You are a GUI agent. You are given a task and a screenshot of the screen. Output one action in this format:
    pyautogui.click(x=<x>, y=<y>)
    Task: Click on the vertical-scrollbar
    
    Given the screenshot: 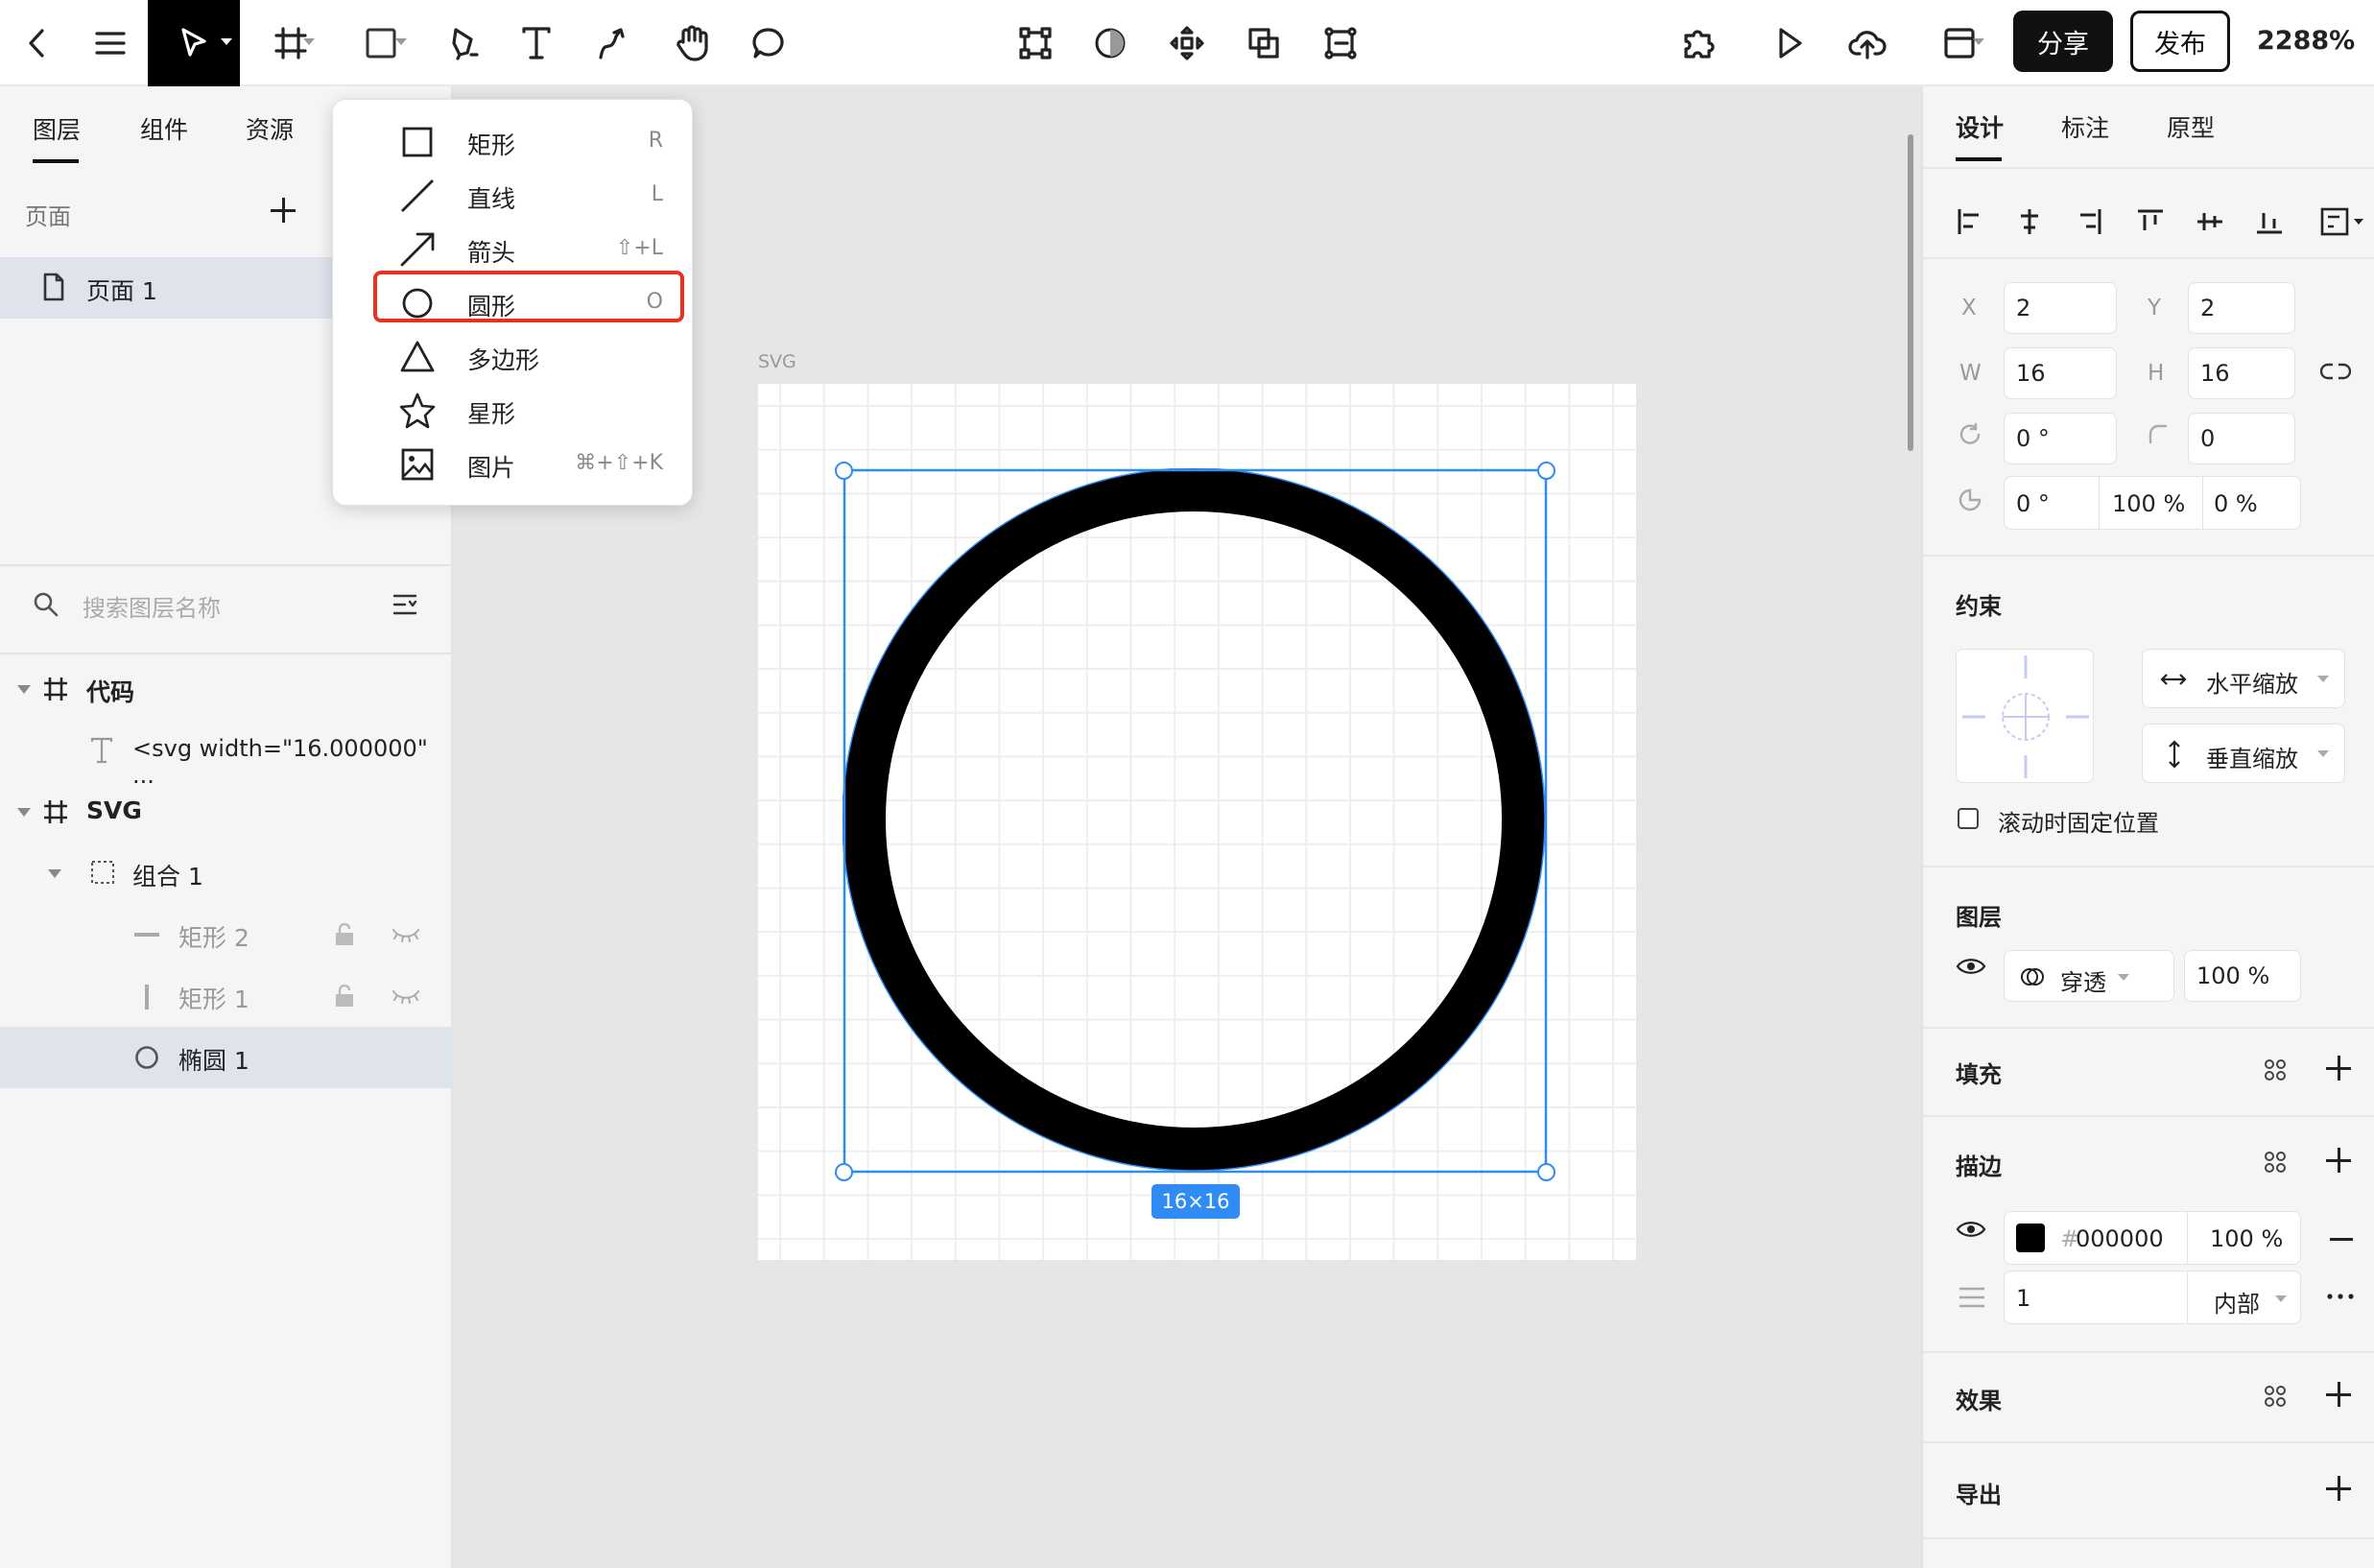 What is the action you would take?
    pyautogui.click(x=1910, y=292)
    